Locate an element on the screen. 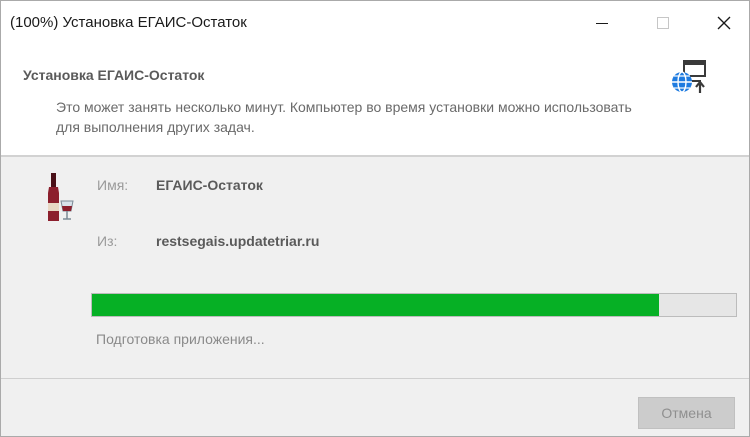  app-name-value: ЕГАИС-Остаток is located at coordinates (209, 185).